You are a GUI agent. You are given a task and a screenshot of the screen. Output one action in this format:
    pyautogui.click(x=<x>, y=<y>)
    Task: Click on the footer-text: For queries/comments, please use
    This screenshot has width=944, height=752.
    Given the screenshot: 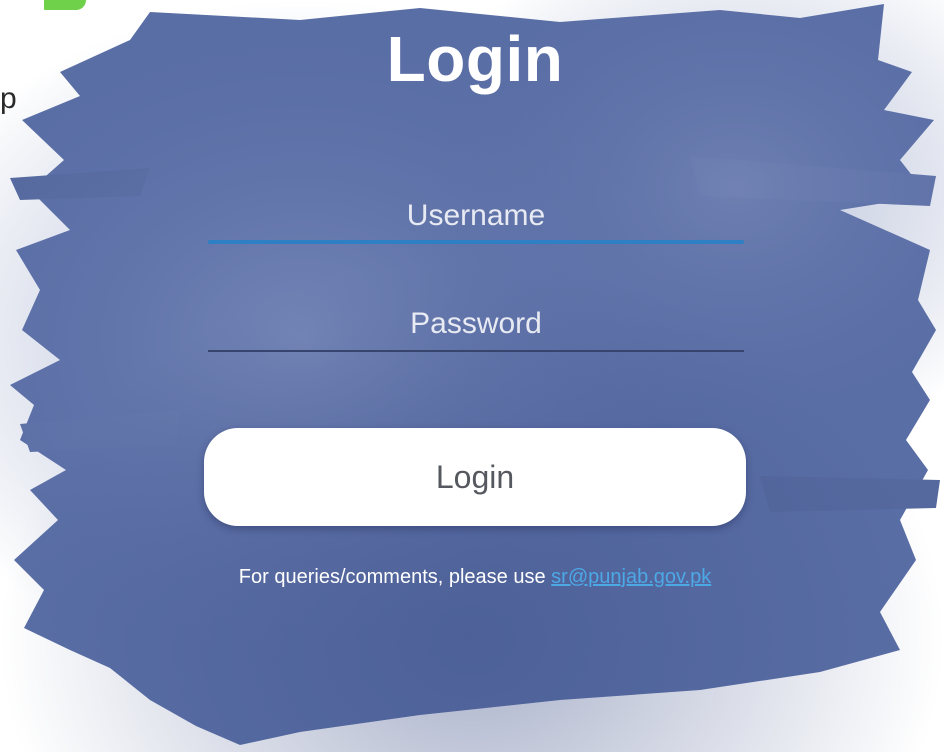 What is the action you would take?
    pyautogui.click(x=395, y=577)
    